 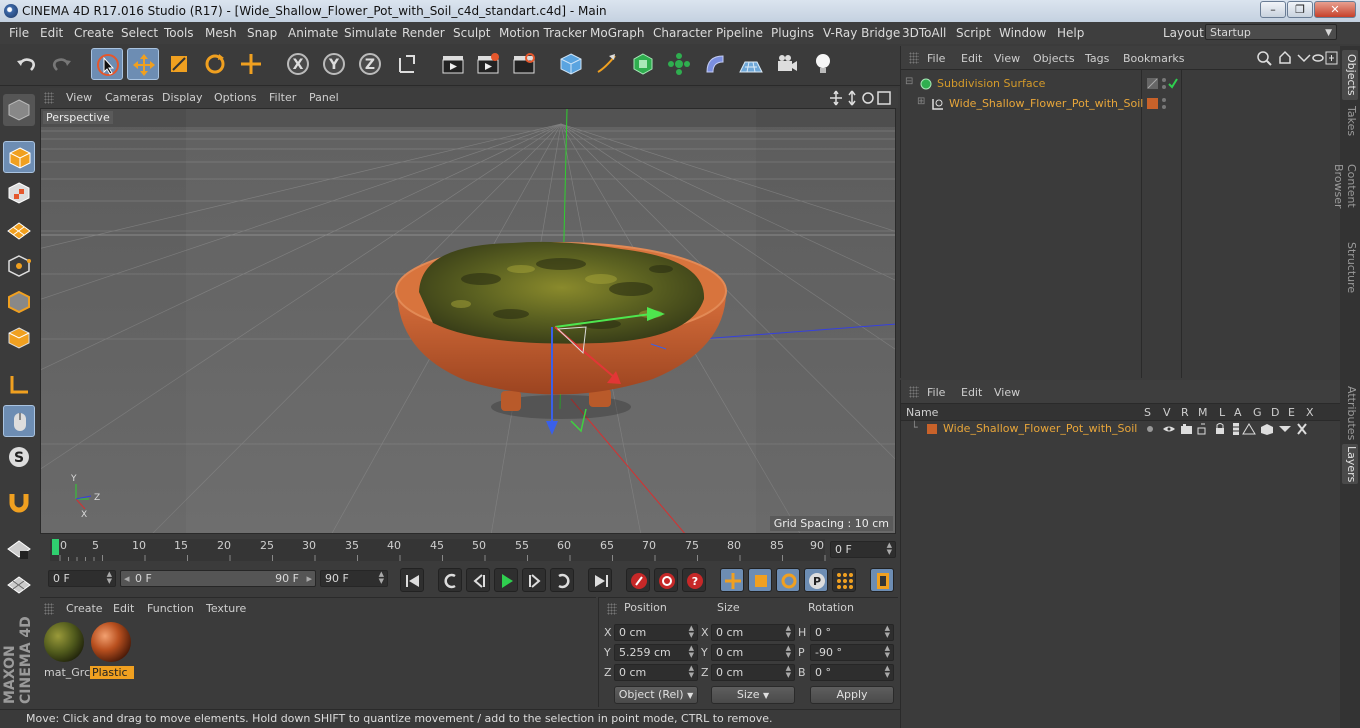 What do you see at coordinates (753, 672) in the screenshot?
I see `size-z-field: 0 cm ▲ ▼` at bounding box center [753, 672].